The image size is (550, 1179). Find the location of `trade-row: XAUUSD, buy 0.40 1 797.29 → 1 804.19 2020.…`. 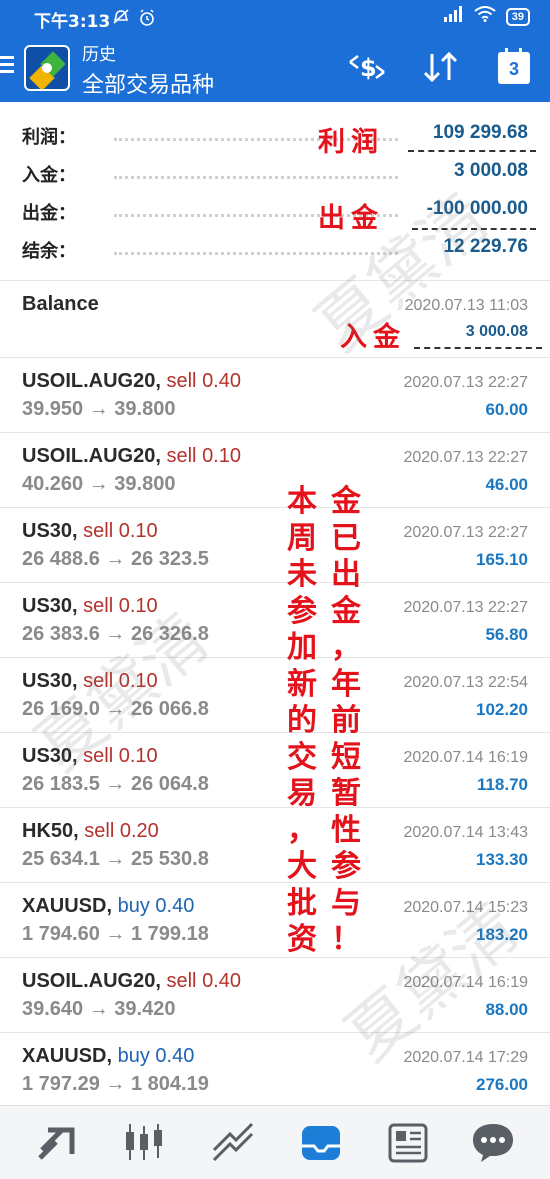

trade-row: XAUUSD, buy 0.40 1 797.29 → 1 804.19 2020.… is located at coordinates (275, 1069).